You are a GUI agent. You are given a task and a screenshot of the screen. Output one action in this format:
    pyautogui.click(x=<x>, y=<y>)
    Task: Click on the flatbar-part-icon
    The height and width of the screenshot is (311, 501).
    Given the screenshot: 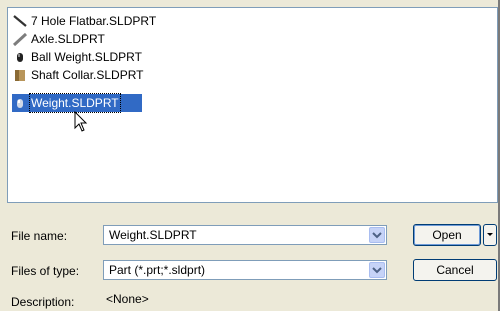 What is the action you would take?
    pyautogui.click(x=20, y=21)
    